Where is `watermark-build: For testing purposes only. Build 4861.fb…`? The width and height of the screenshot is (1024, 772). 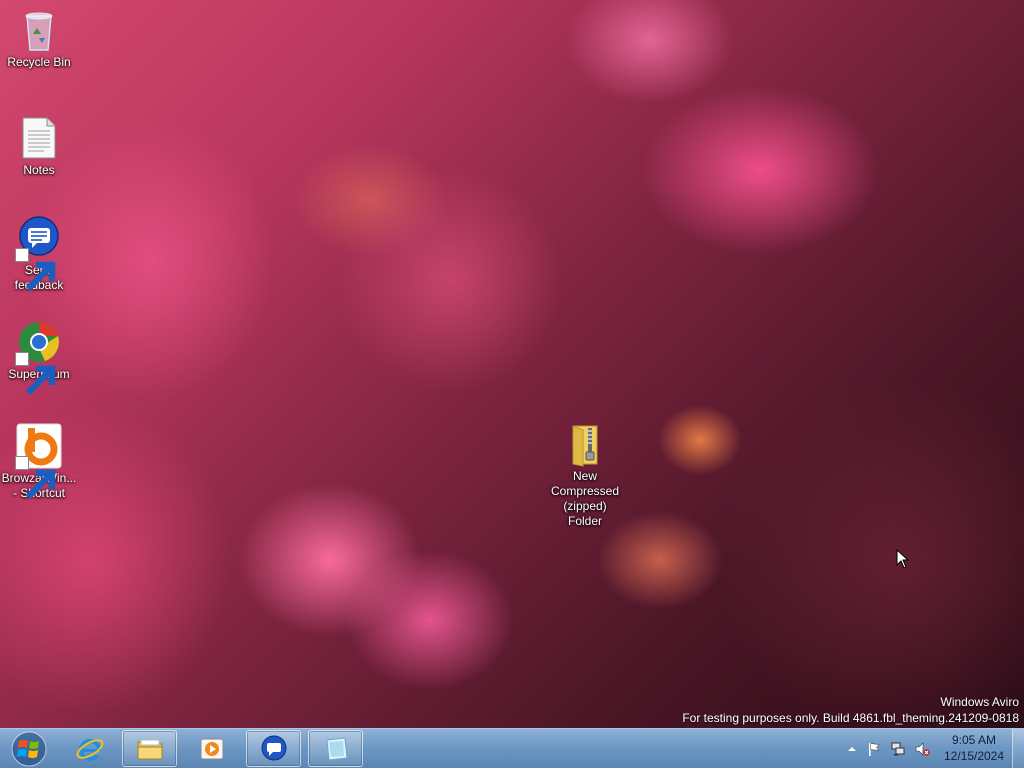
watermark-build: For testing purposes only. Build 4861.fb… is located at coordinates (850, 718).